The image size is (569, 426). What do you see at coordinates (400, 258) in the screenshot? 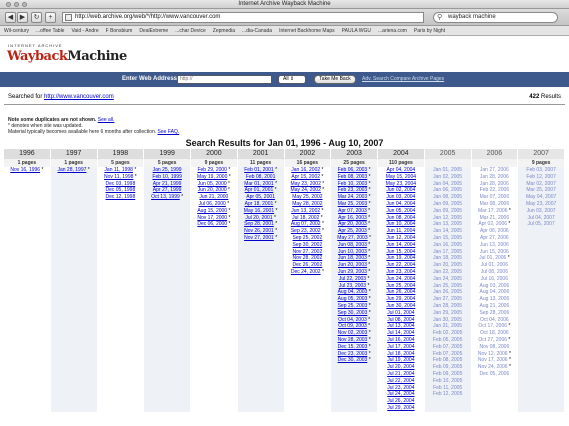
I see `capture-date-link: Jun 19, 2004` at bounding box center [400, 258].